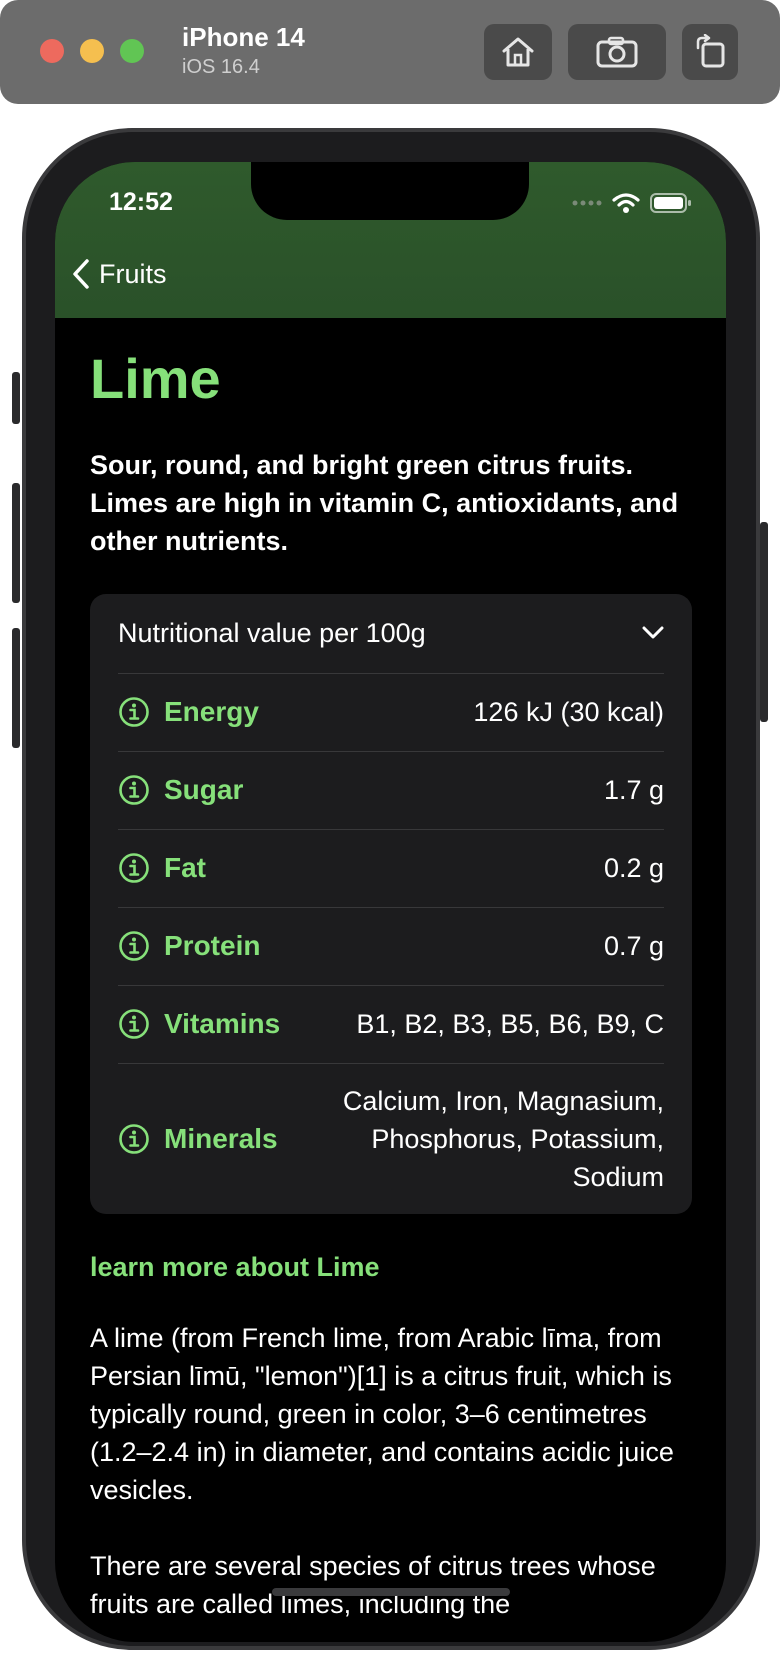 This screenshot has width=780, height=1654. Describe the element at coordinates (16, 688) in the screenshot. I see `device-volume-down` at that location.